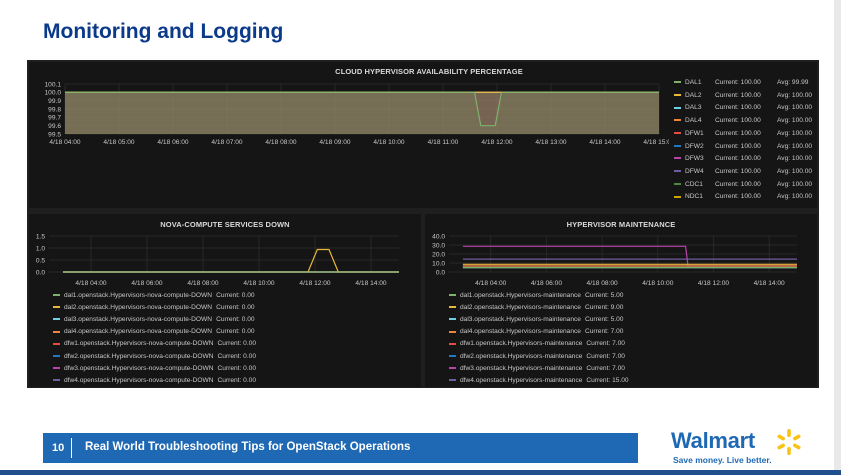 The image size is (841, 475). What do you see at coordinates (64, 142) in the screenshot?
I see `x-tick-label: 4/18 04:00` at bounding box center [64, 142].